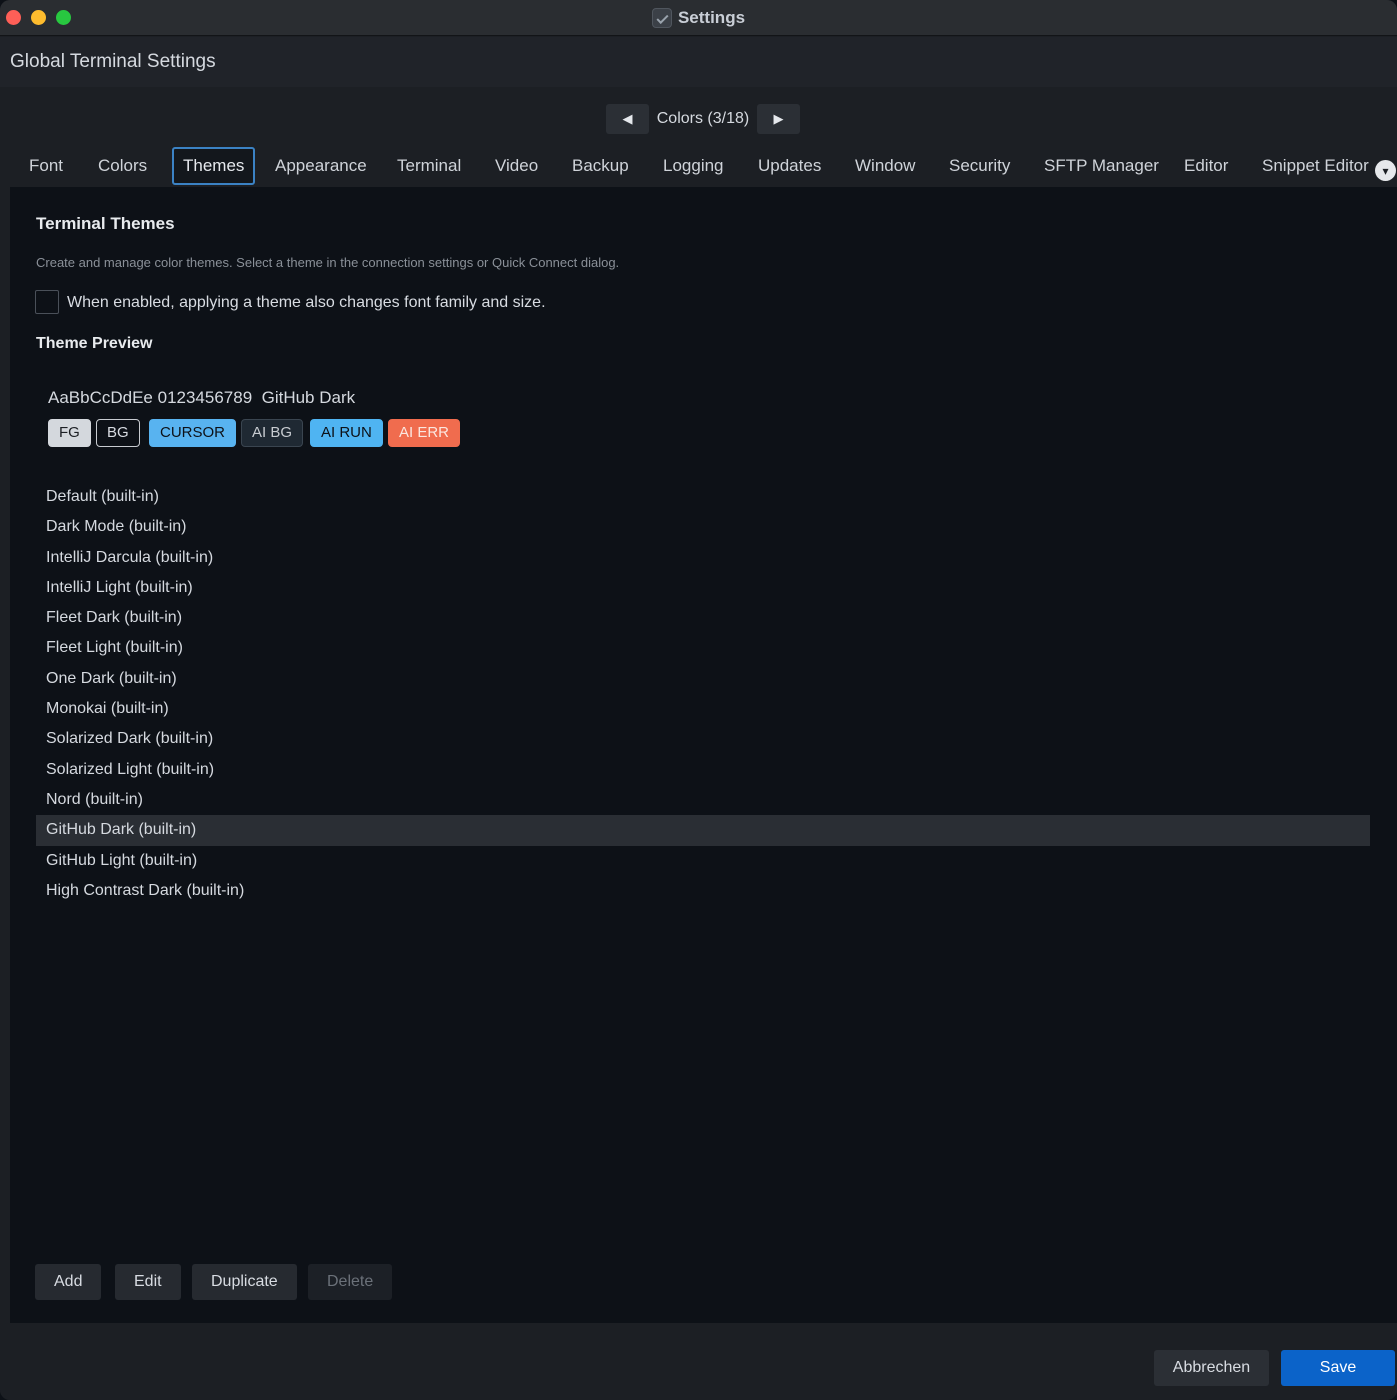 The height and width of the screenshot is (1400, 1397). Describe the element at coordinates (214, 166) in the screenshot. I see `tab-themes: Themes` at that location.